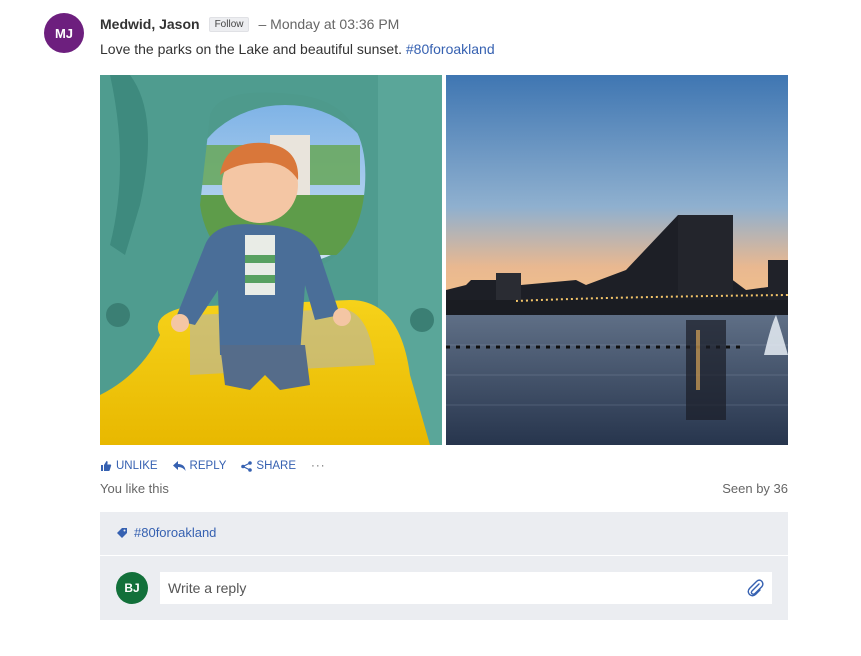 This screenshot has height=656, width=861. What do you see at coordinates (328, 24) in the screenshot?
I see `post-timestamp: – Monday at 03:36 PM` at bounding box center [328, 24].